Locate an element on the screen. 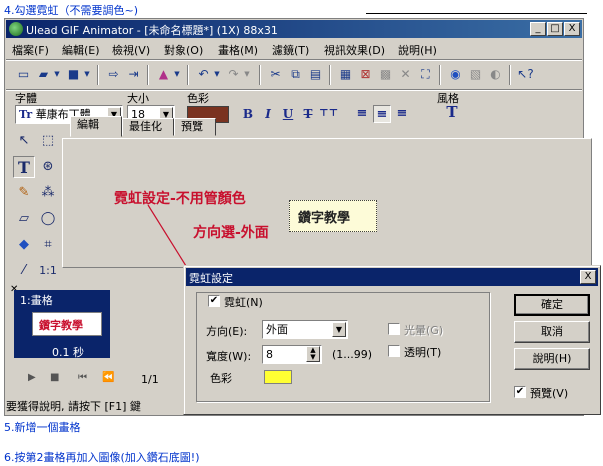 Image resolution: width=603 pixels, height=466 pixels. frame-thumbnail: 鑽字教學 is located at coordinates (67, 324).